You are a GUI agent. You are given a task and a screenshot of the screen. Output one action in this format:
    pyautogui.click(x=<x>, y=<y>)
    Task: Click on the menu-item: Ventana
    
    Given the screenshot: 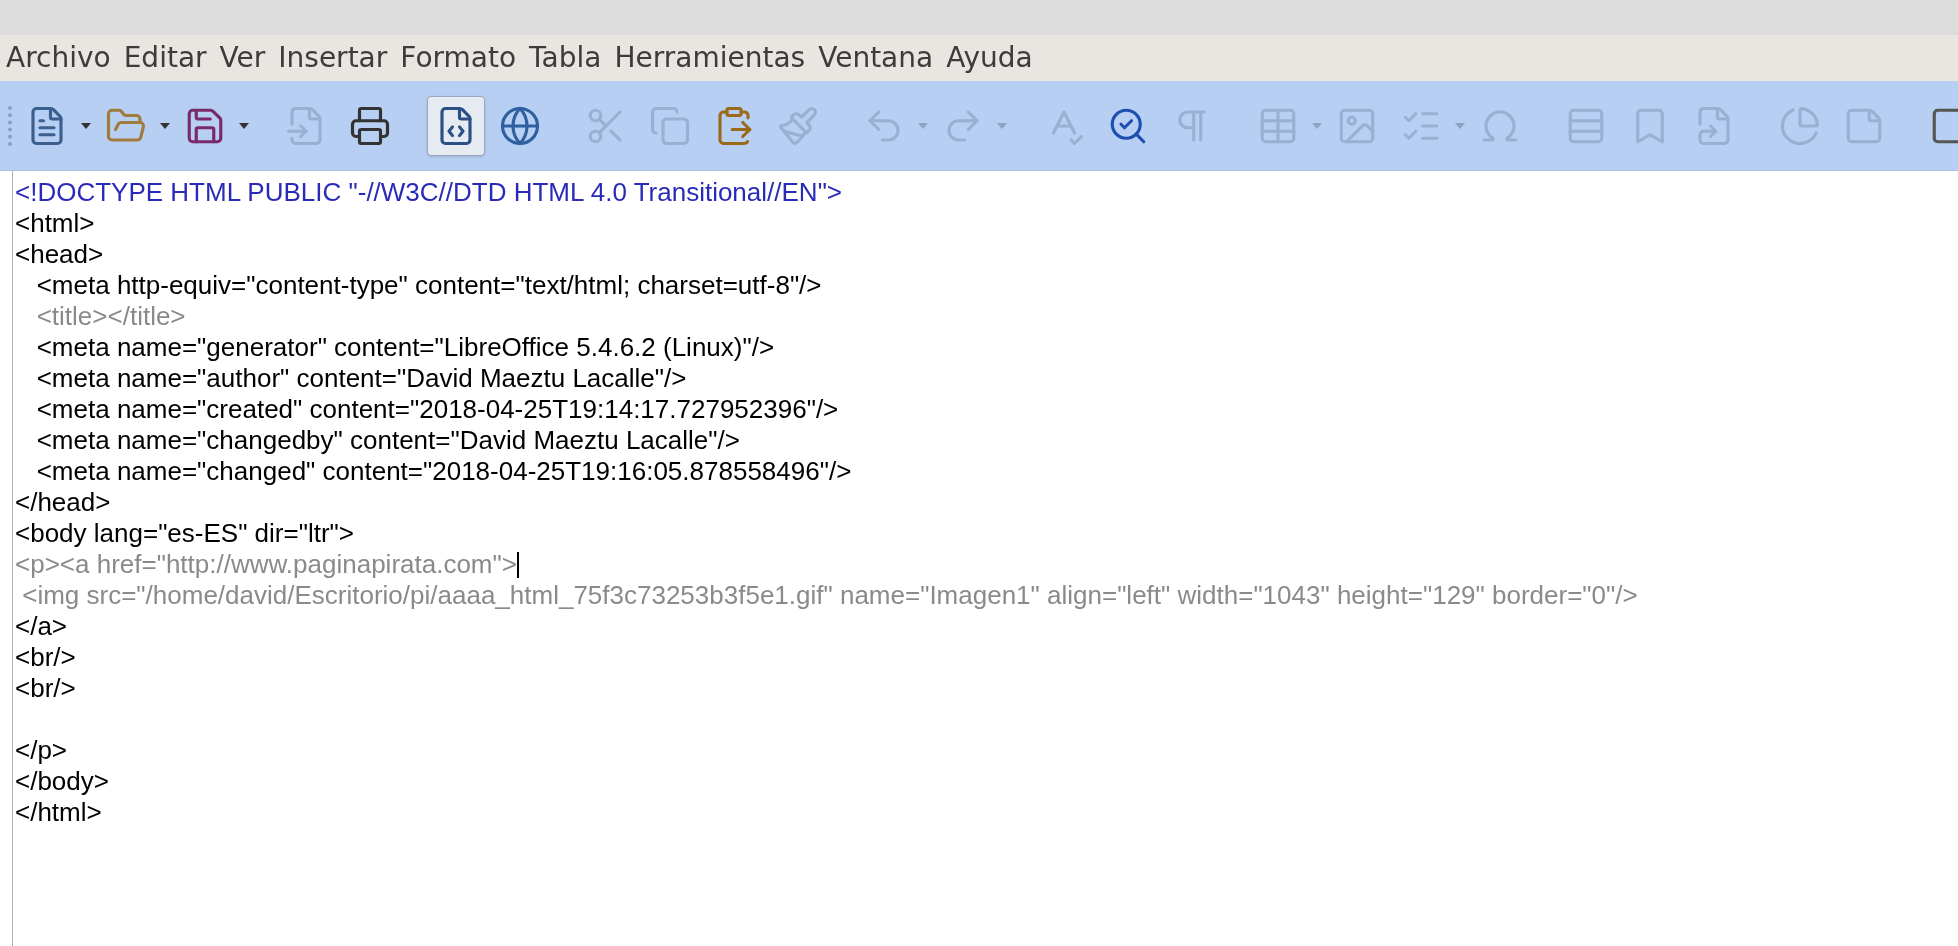 What is the action you would take?
    pyautogui.click(x=876, y=58)
    